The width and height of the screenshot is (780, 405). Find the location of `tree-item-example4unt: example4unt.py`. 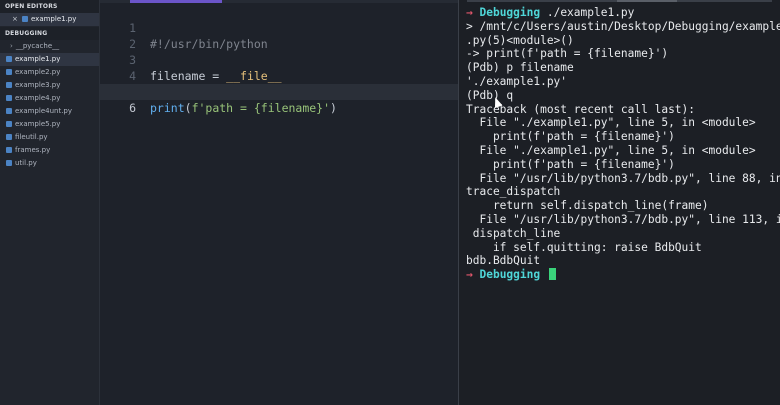

tree-item-example4unt: example4unt.py is located at coordinates (49, 111).